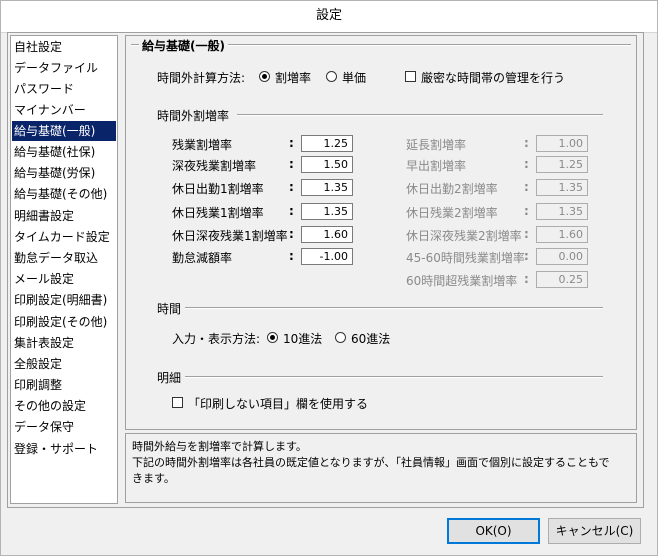  What do you see at coordinates (64, 152) in the screenshot?
I see `sidebar-item-salary-social: 給与基礎(社保)` at bounding box center [64, 152].